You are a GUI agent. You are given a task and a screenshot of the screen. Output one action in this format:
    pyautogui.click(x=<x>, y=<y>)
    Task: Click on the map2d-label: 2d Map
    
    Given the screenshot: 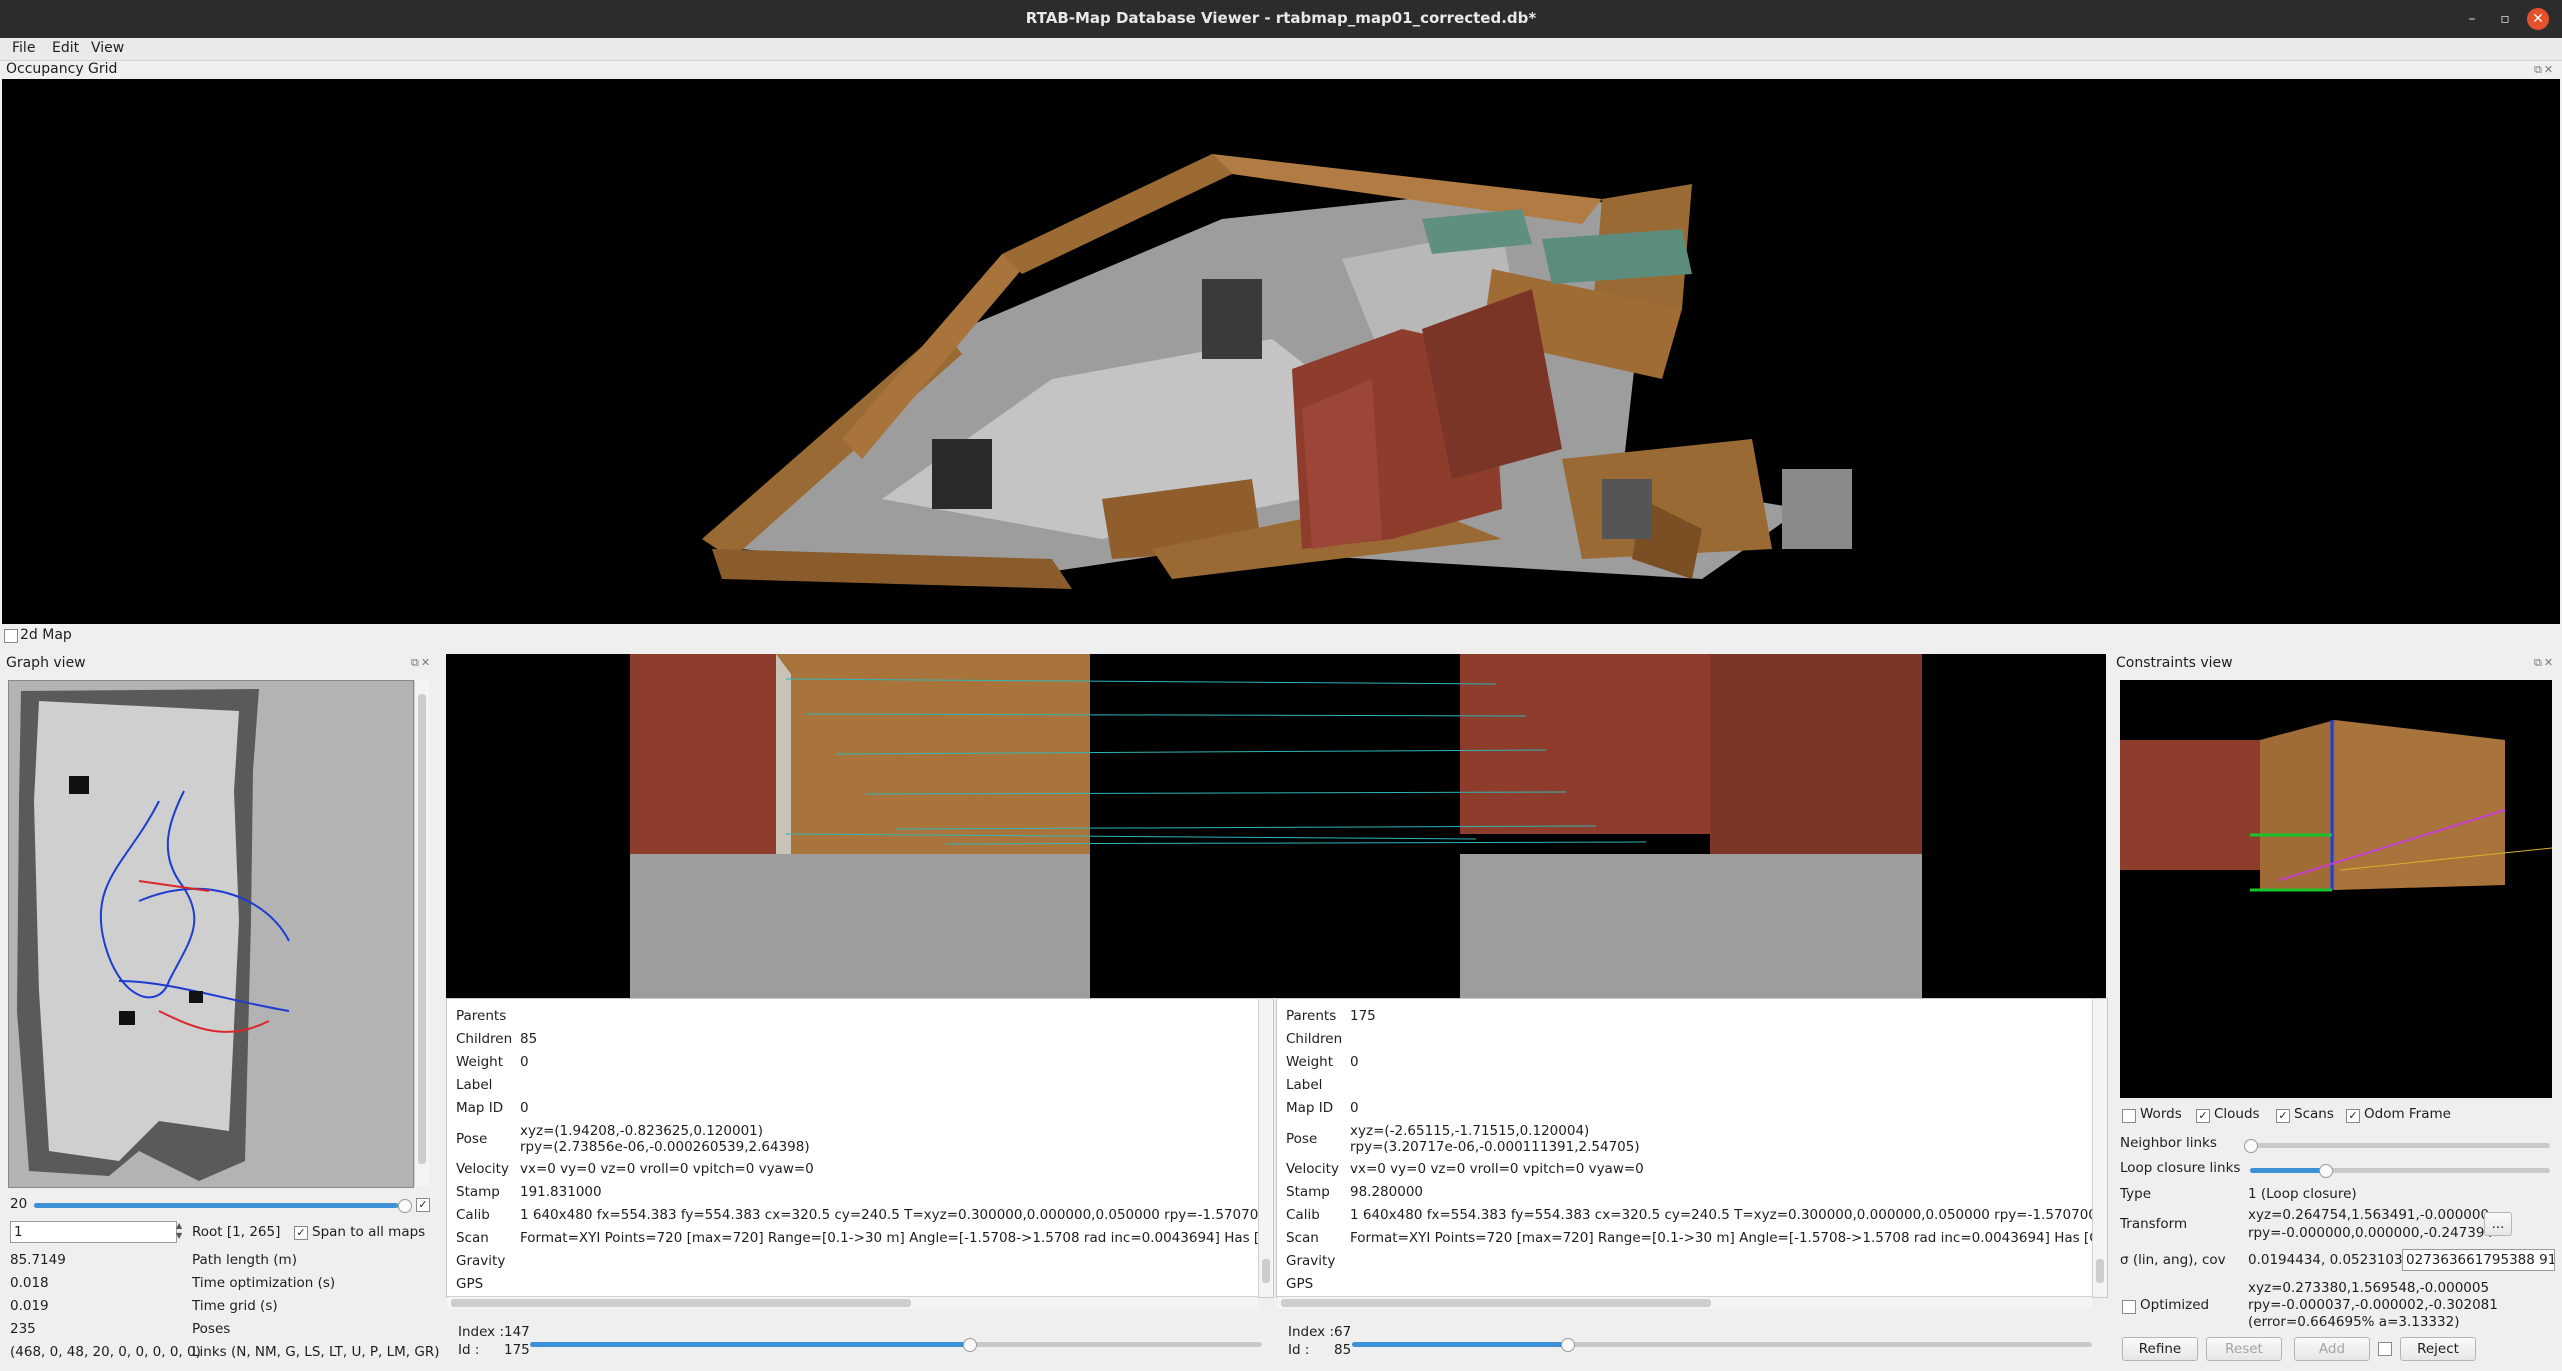 What is the action you would take?
    pyautogui.click(x=46, y=635)
    